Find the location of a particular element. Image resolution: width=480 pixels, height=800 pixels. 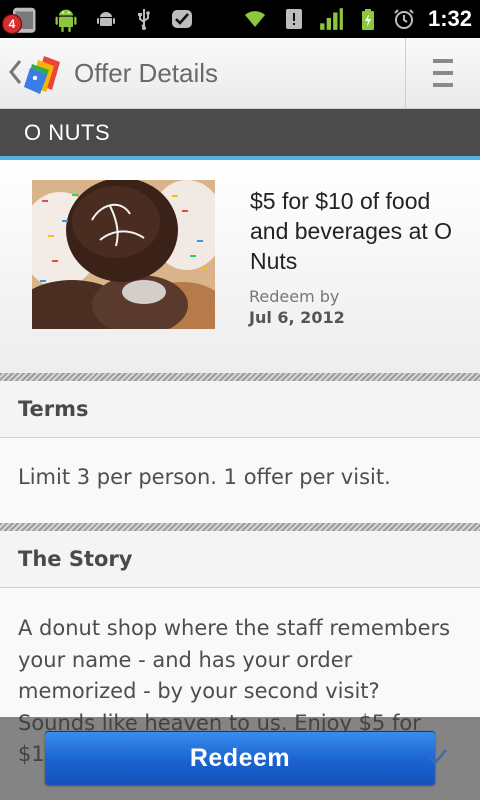

alarm-icon is located at coordinates (404, 19).